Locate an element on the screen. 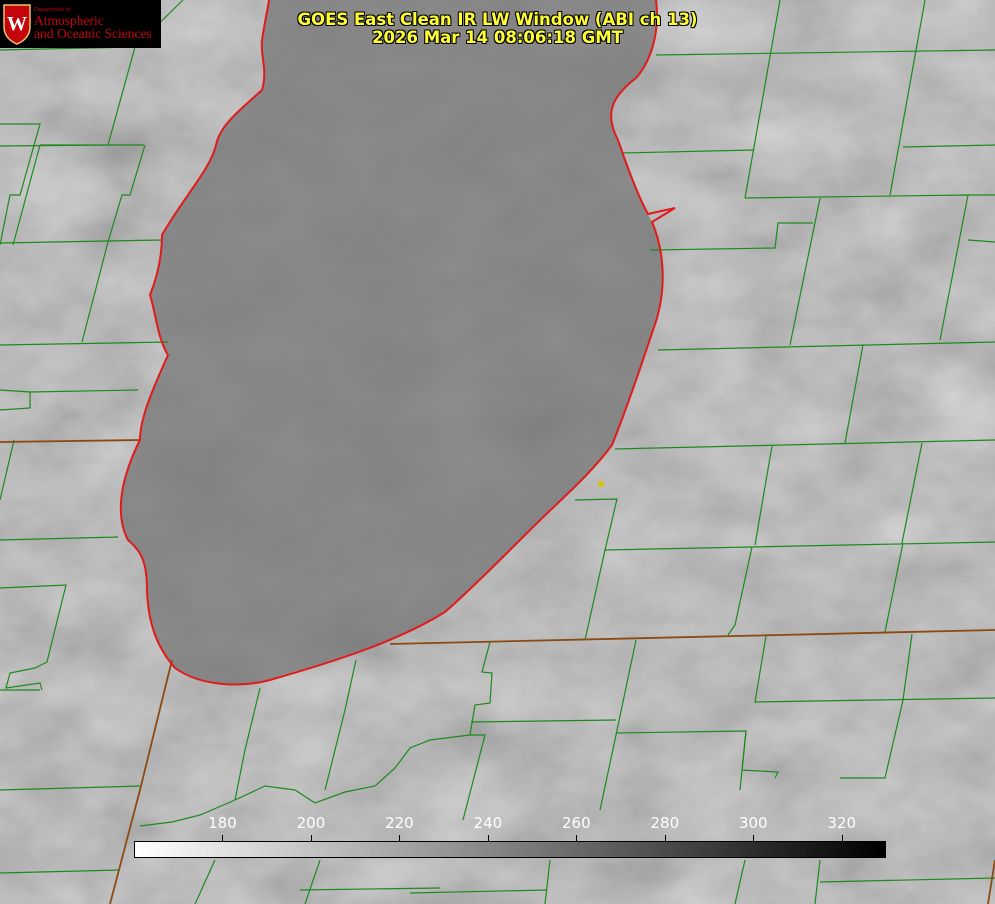 The width and height of the screenshot is (995, 904). logo-line2-text: and Oceanic Sciences is located at coordinates (93, 33).